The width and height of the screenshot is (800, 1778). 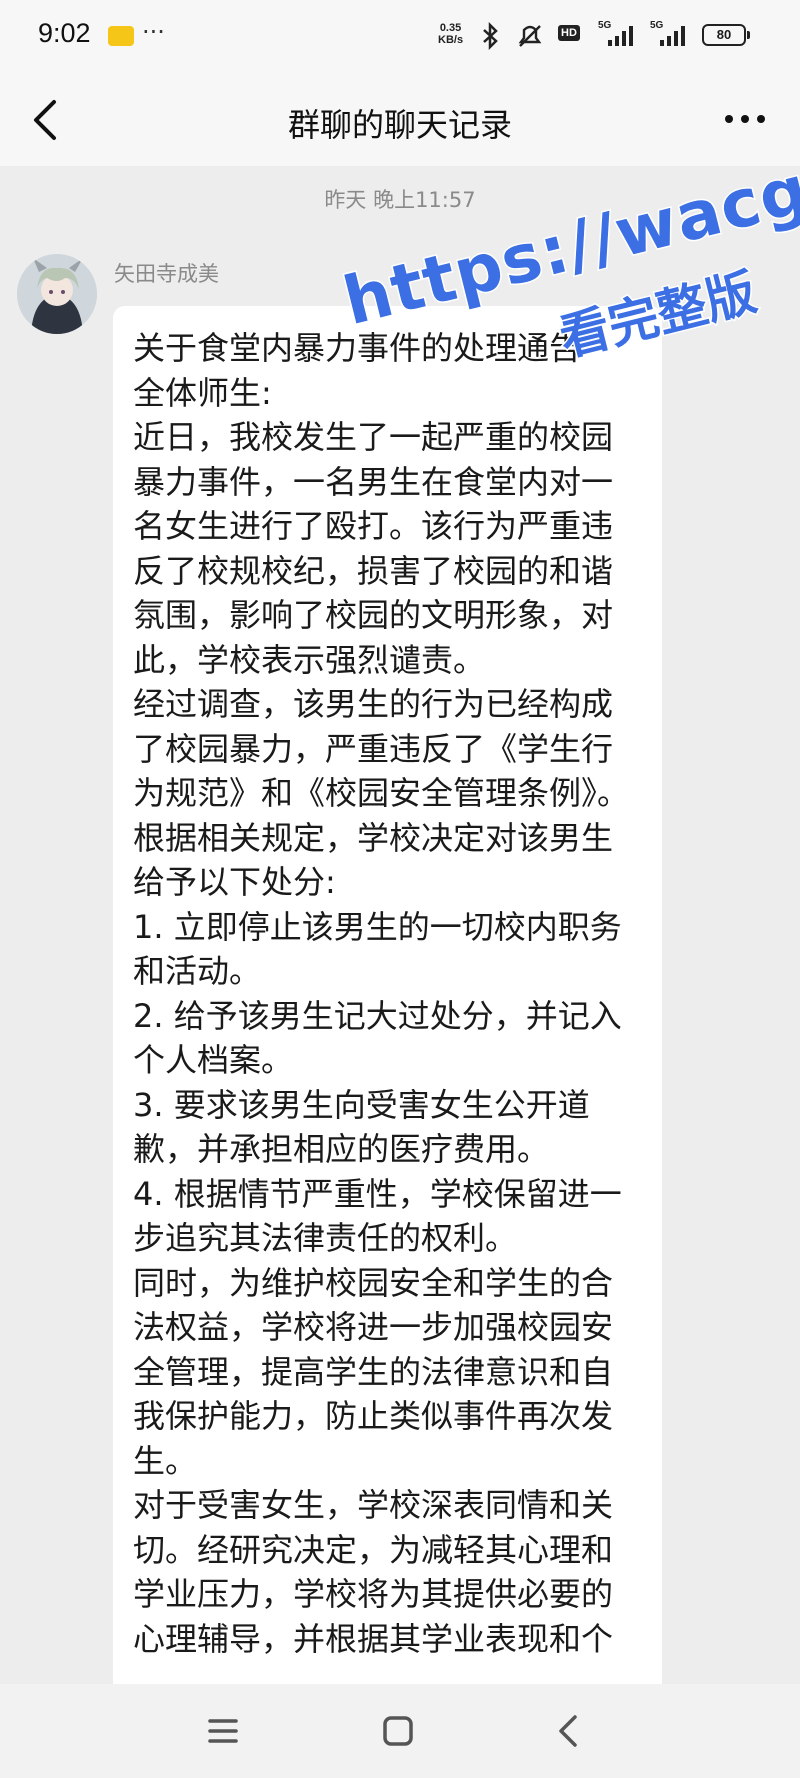 I want to click on message-paragraph: 2. 给予该男生记大过处分，并记入个人档案。, so click(x=377, y=1038).